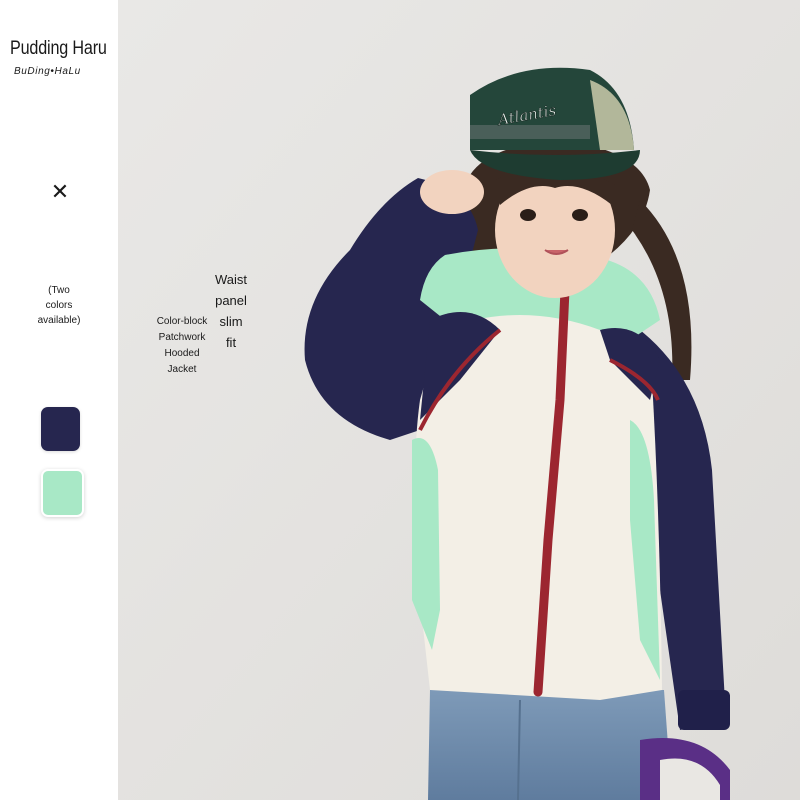  What do you see at coordinates (60, 192) in the screenshot?
I see `close-icon: ✕` at bounding box center [60, 192].